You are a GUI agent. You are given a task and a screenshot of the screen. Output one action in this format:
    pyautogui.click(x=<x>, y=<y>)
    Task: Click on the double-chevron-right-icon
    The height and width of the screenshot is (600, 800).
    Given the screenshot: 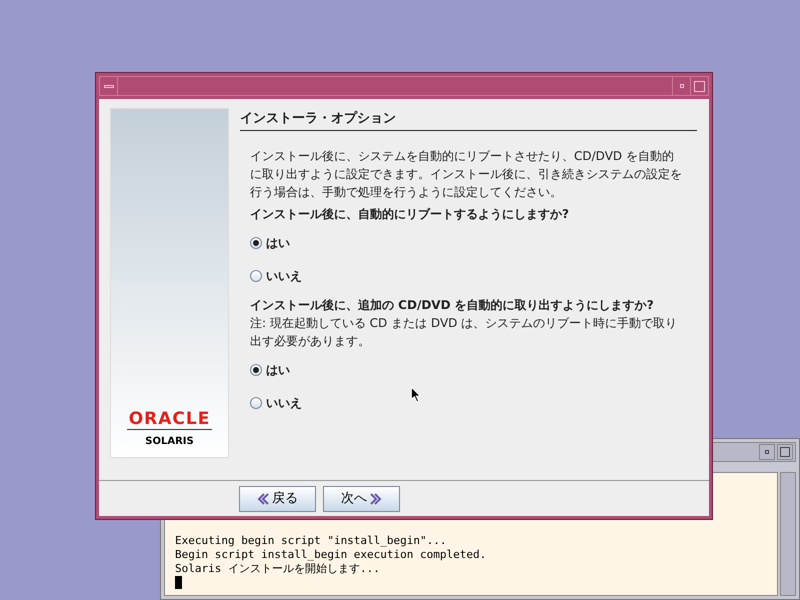 What is the action you would take?
    pyautogui.click(x=375, y=498)
    